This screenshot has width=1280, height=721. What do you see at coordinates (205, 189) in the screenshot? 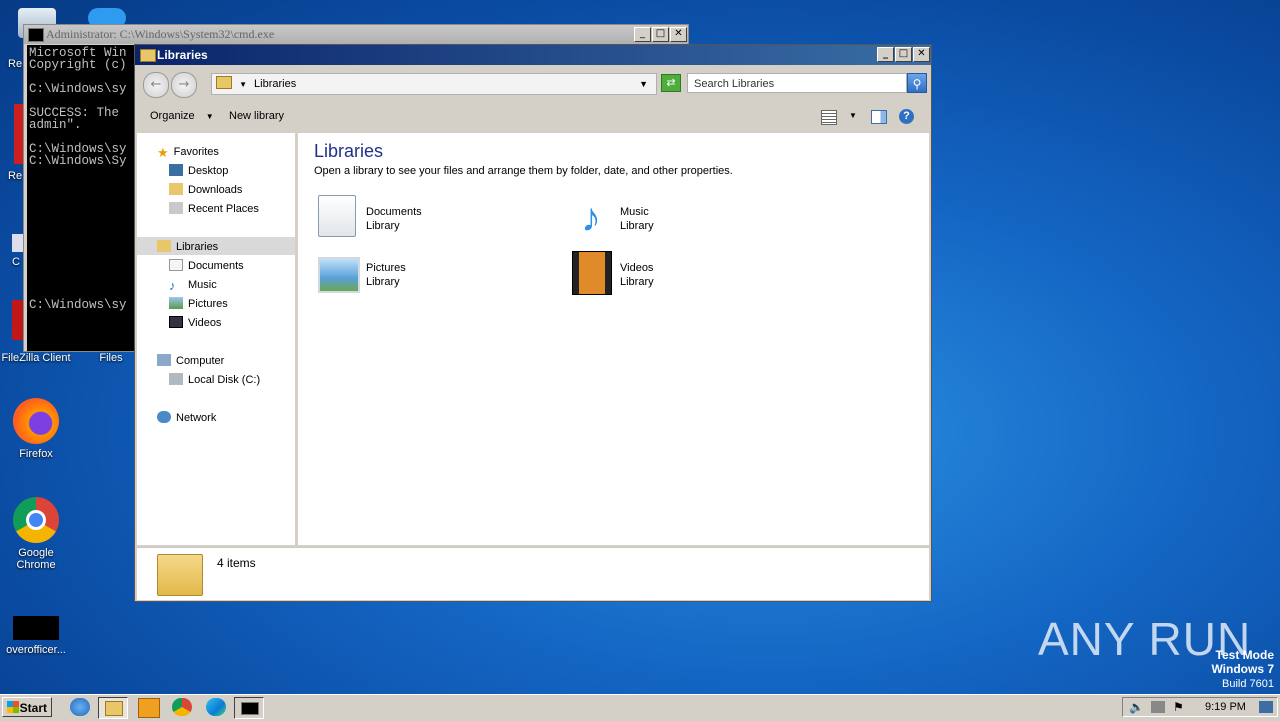
I see `nav-downloads: Downloads` at bounding box center [205, 189].